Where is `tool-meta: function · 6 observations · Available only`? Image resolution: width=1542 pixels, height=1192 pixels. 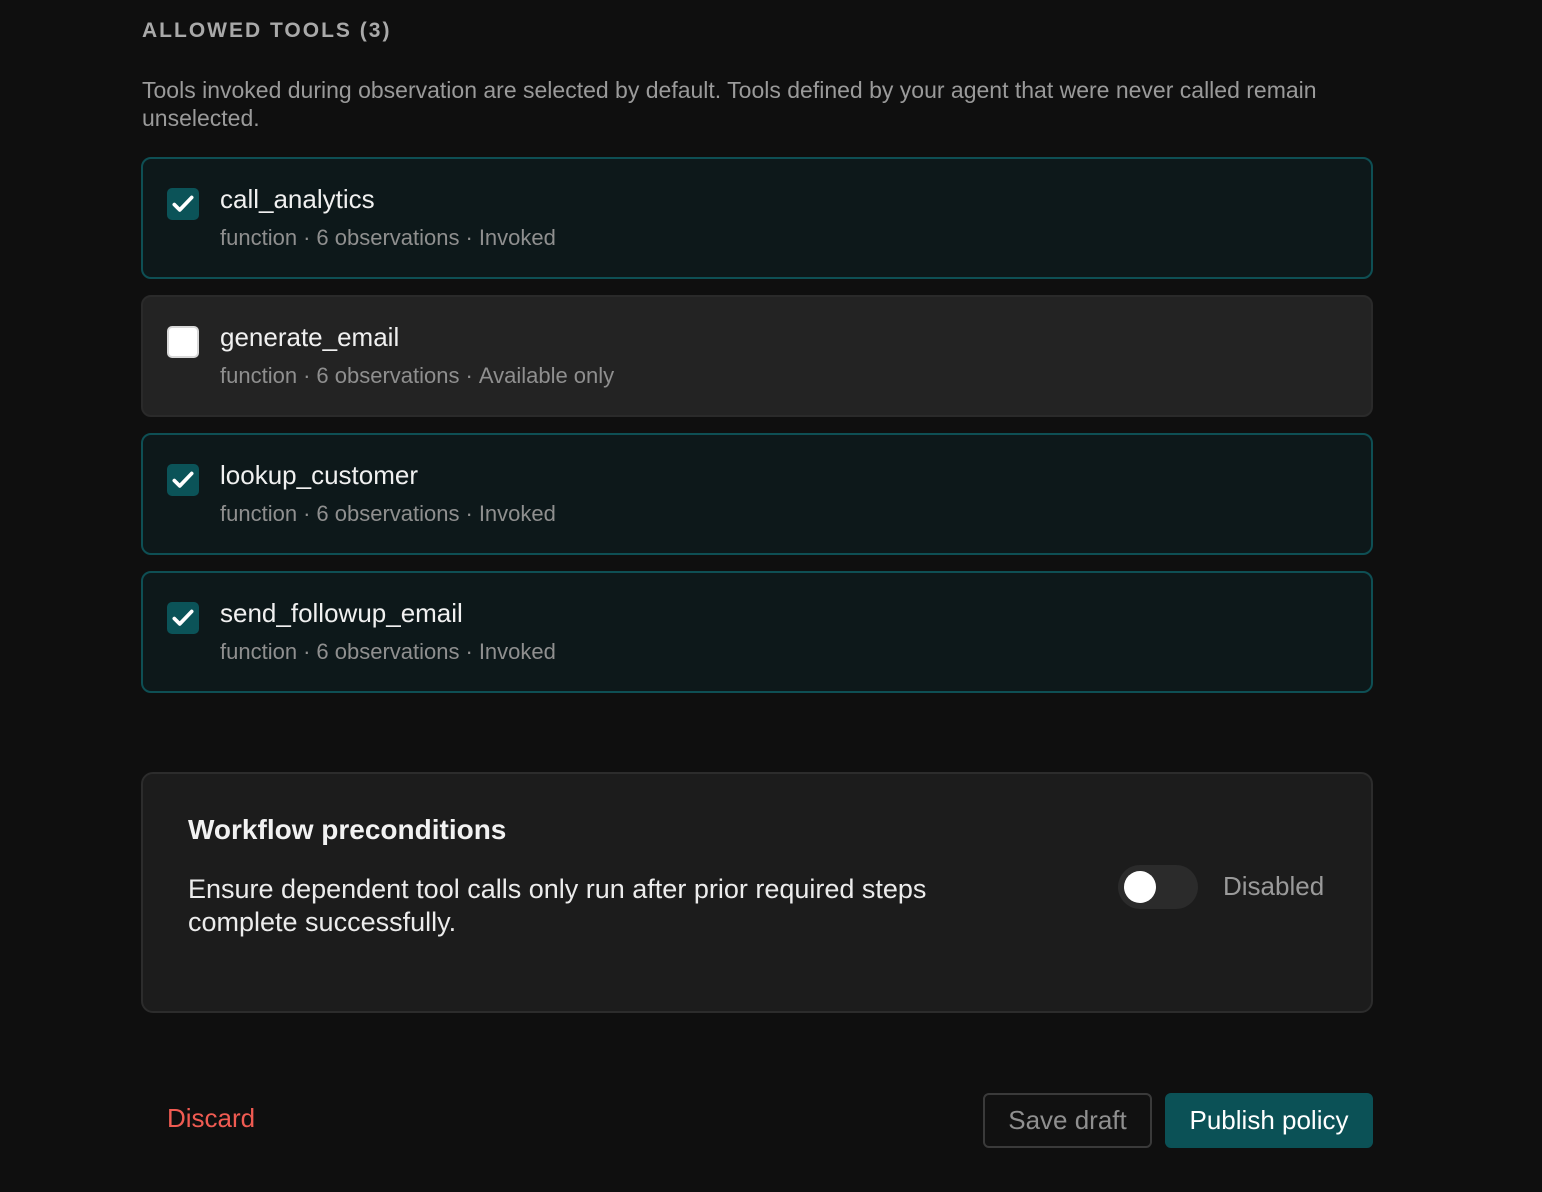 tool-meta: function · 6 observations · Available only is located at coordinates (417, 376).